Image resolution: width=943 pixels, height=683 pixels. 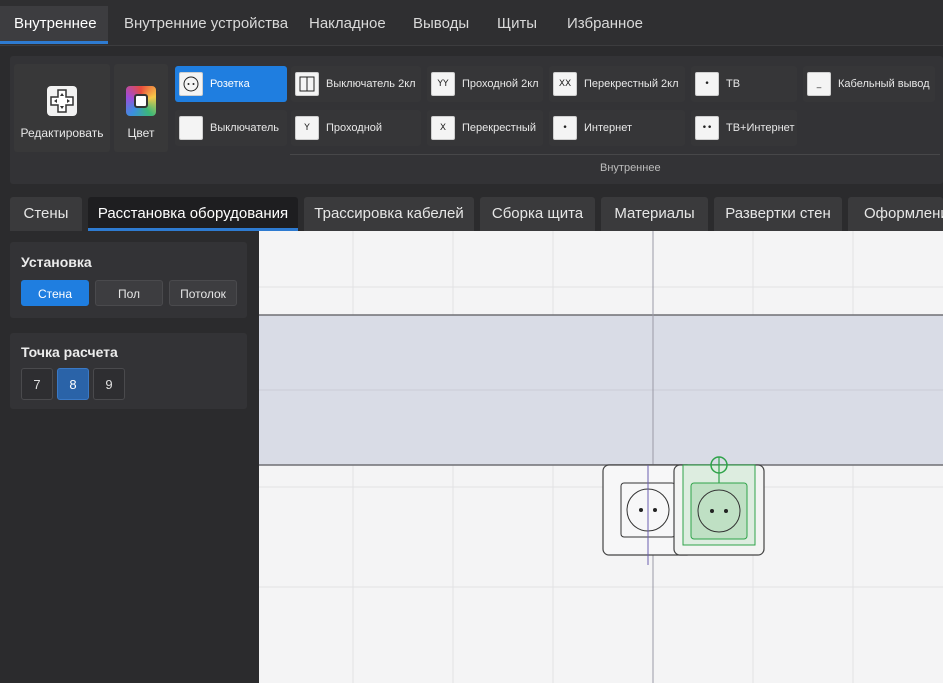 I want to click on tv-icon: •, so click(x=707, y=84).